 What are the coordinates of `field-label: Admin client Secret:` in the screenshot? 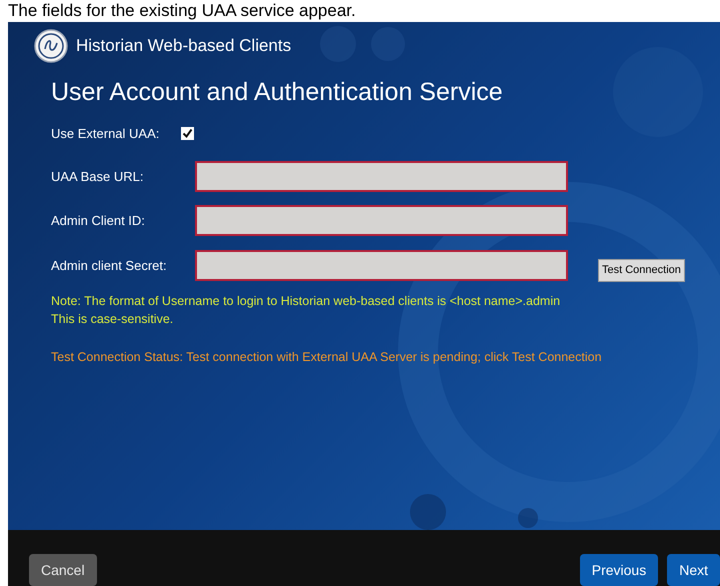 It's located at (109, 265).